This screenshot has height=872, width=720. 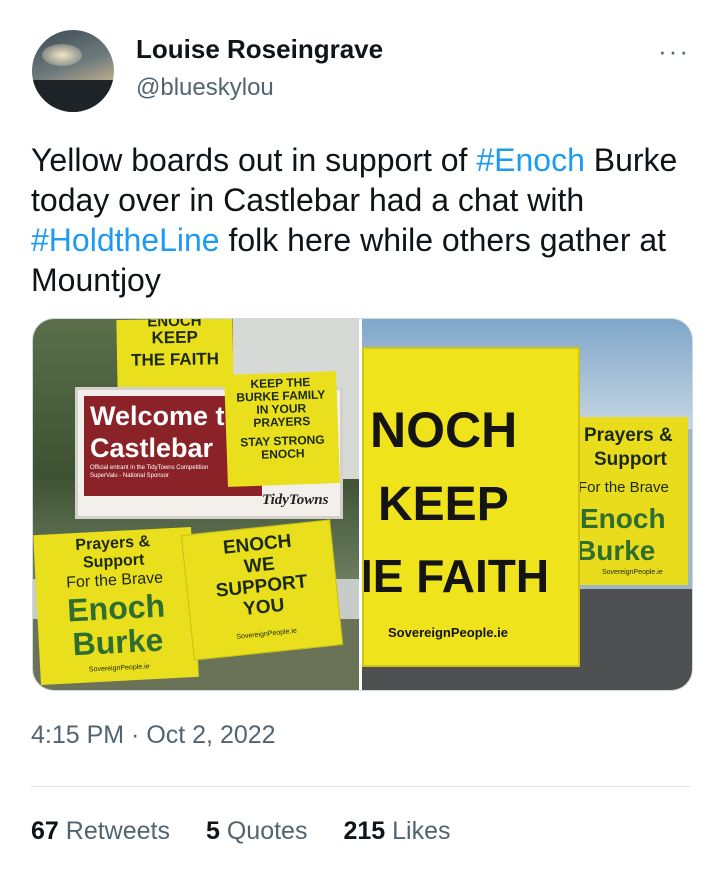 What do you see at coordinates (282, 422) in the screenshot?
I see `sign-line: PRAYERS` at bounding box center [282, 422].